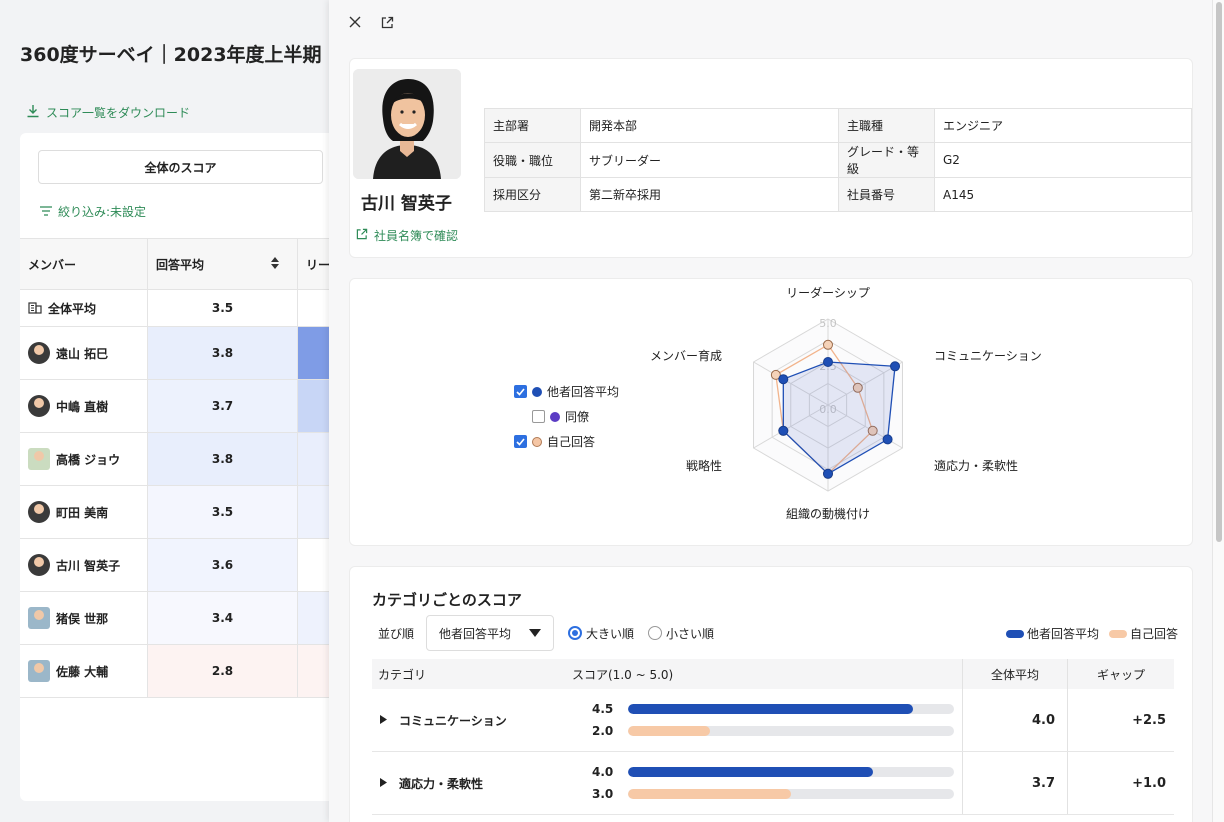  I want to click on close-icon, so click(355, 22).